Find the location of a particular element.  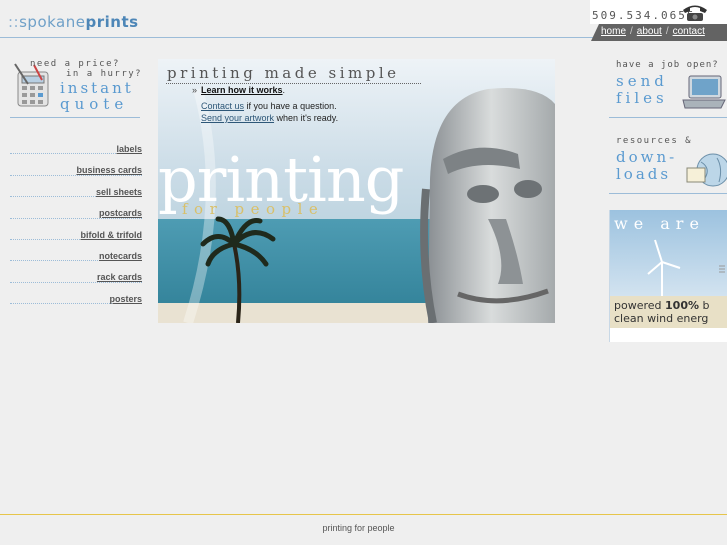

upload-line: Send your artwork when it's ready. is located at coordinates (269, 118).